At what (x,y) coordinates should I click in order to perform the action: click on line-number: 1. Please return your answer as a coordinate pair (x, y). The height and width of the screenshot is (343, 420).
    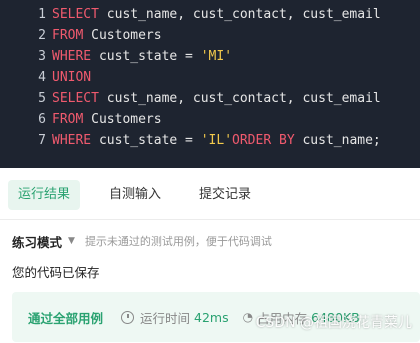
    Looking at the image, I should click on (42, 14).